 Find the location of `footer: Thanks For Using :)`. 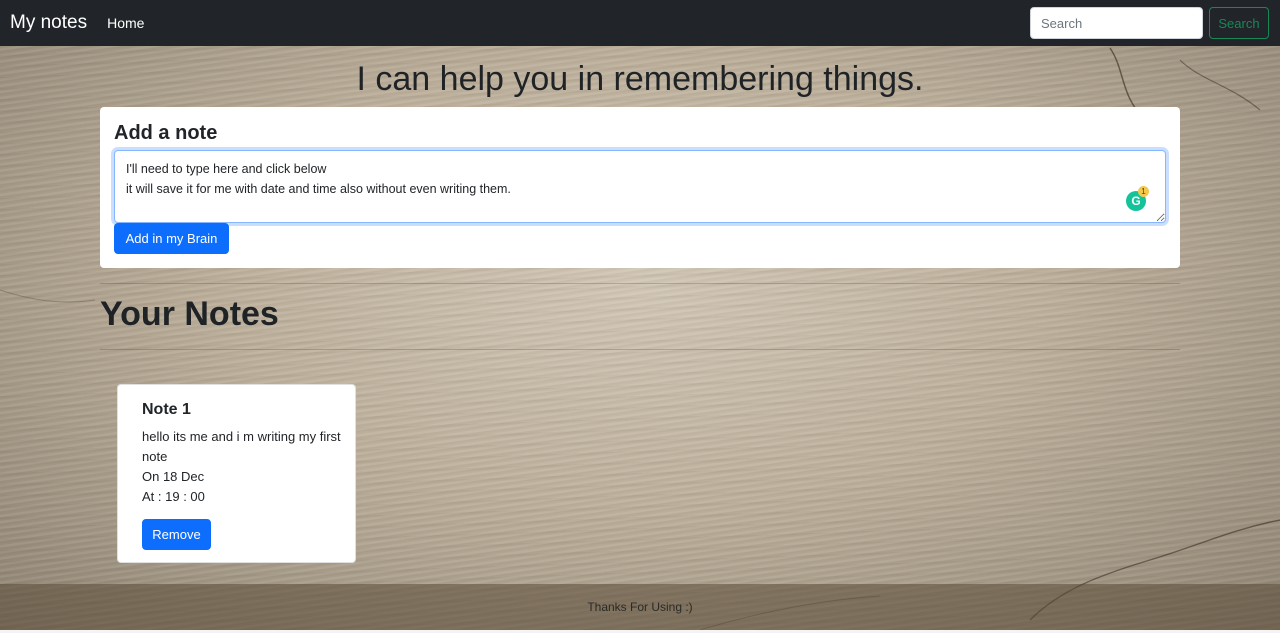

footer: Thanks For Using :) is located at coordinates (640, 607).